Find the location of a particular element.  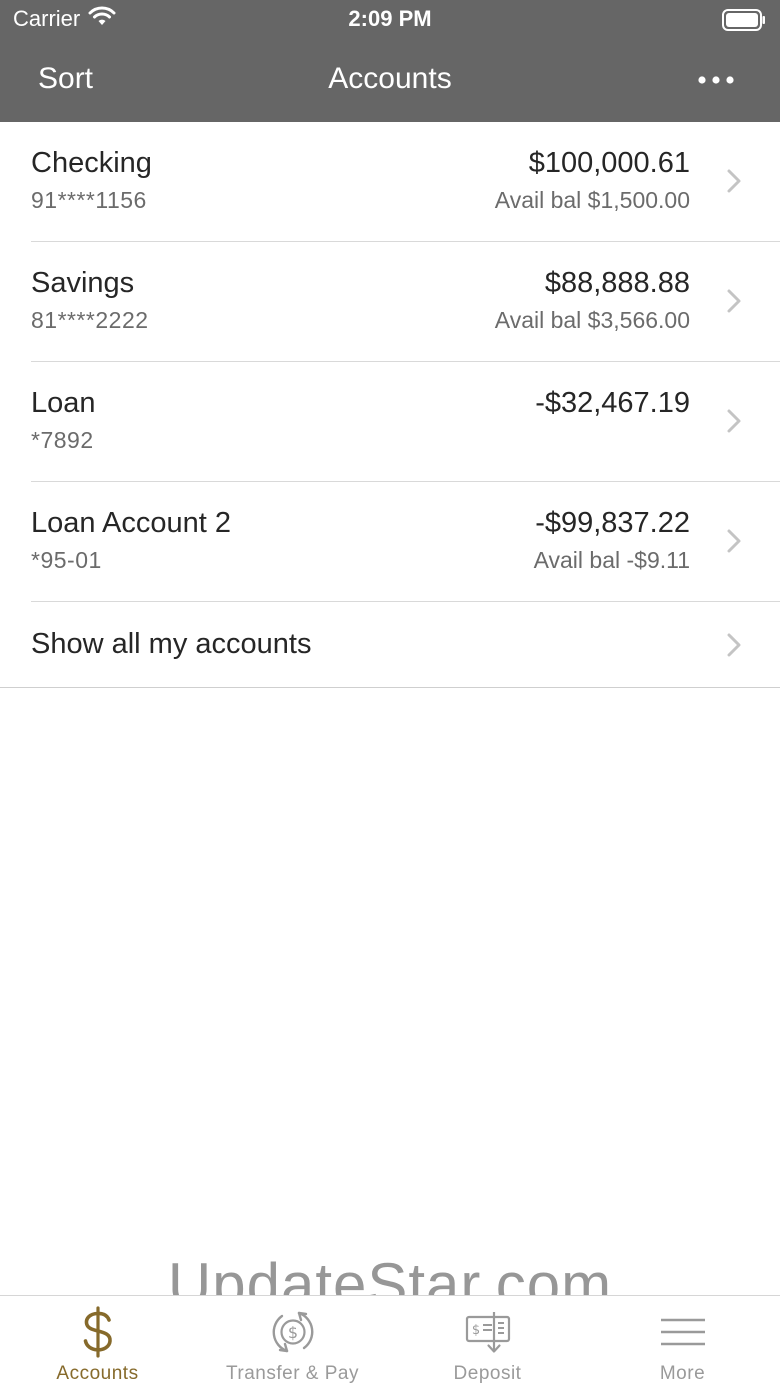

tab-more: More is located at coordinates (682, 1342).